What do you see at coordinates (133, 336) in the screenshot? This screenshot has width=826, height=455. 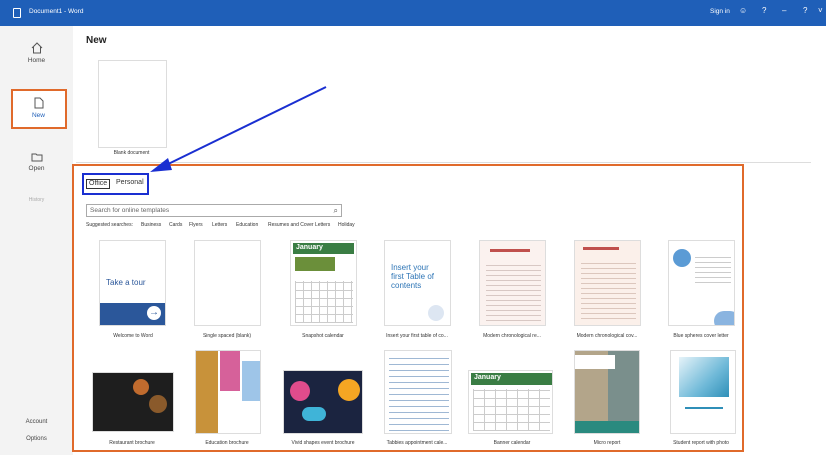 I see `template-label: Welcome to Word` at bounding box center [133, 336].